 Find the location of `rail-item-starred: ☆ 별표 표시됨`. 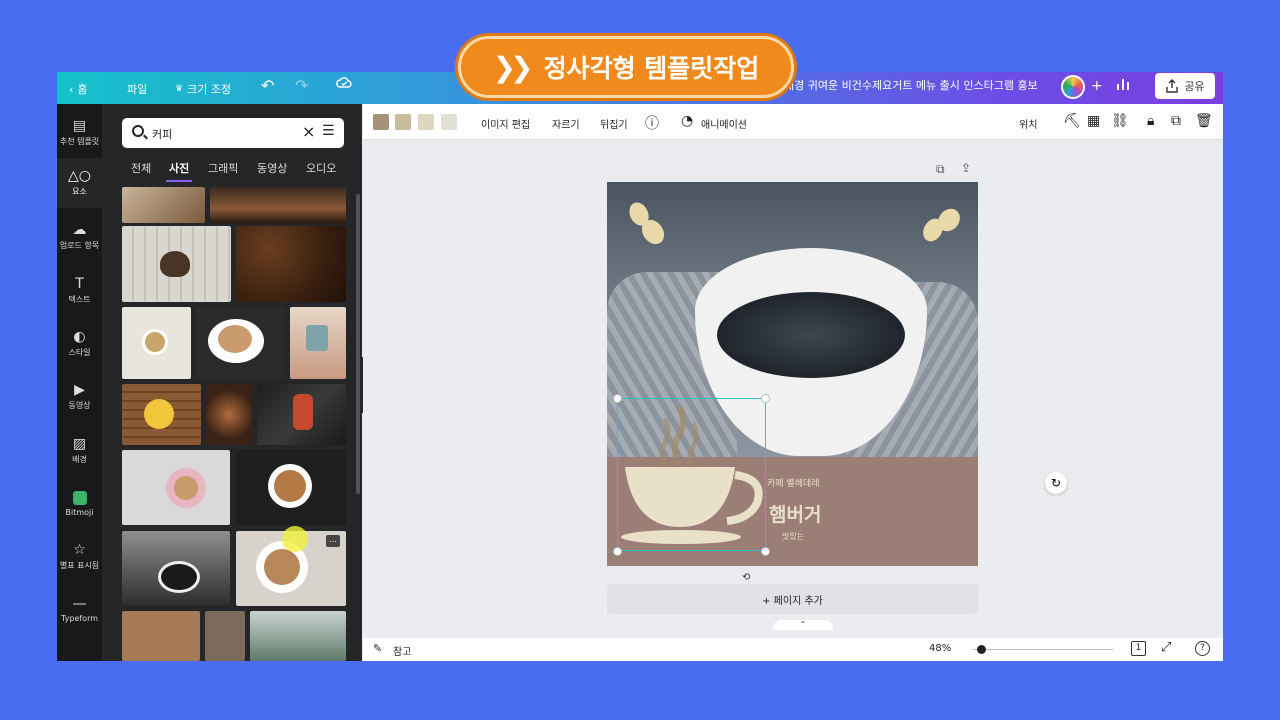

rail-item-starred: ☆ 별표 표시됨 is located at coordinates (79, 557).